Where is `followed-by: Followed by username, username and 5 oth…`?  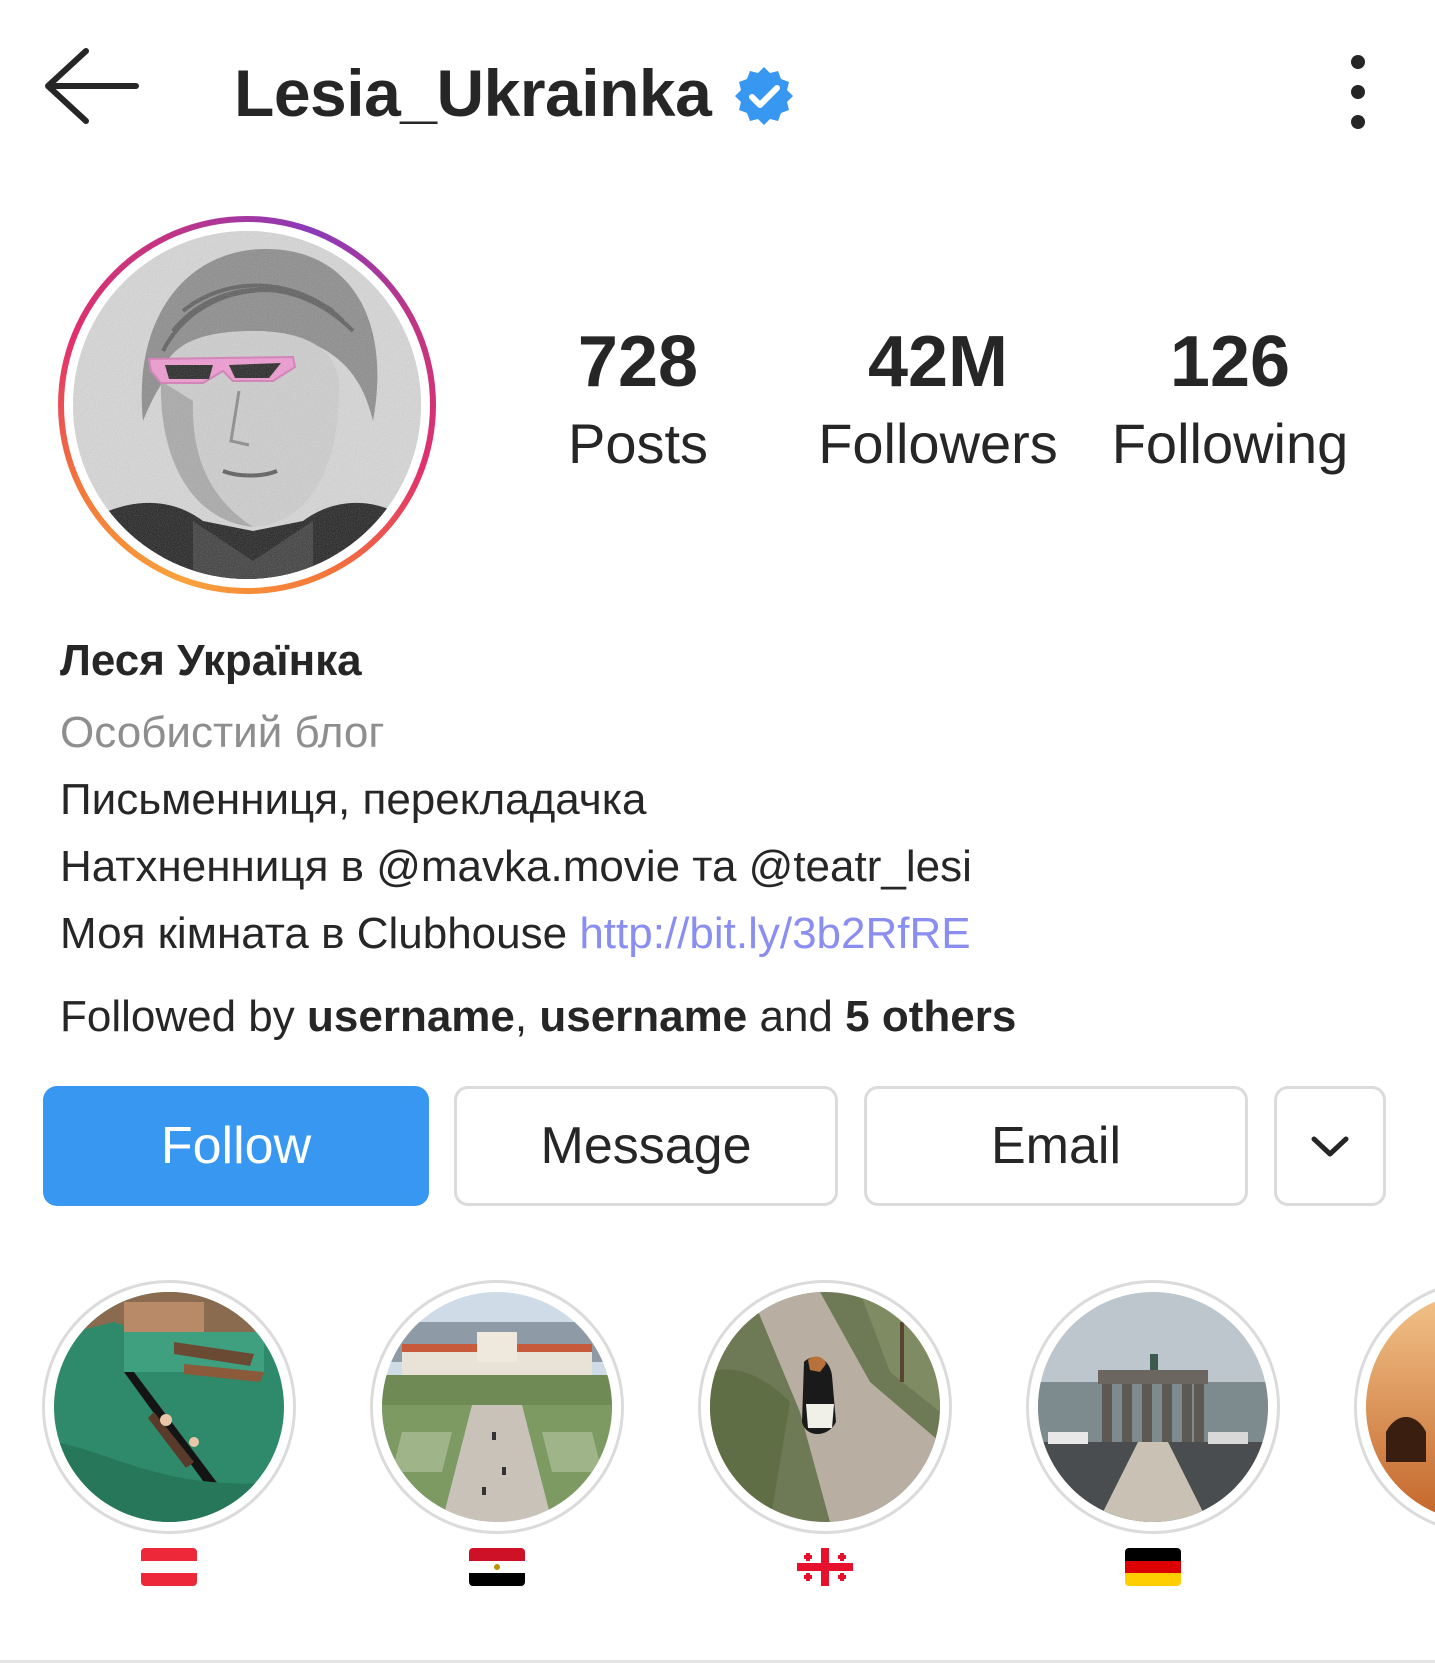
followed-by: Followed by username, username and 5 oth… is located at coordinates (538, 1017).